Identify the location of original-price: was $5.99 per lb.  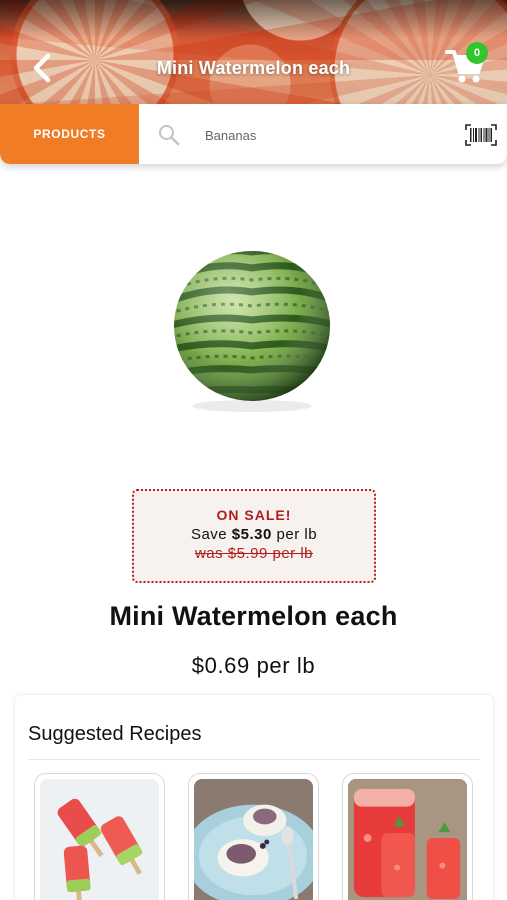
(254, 553).